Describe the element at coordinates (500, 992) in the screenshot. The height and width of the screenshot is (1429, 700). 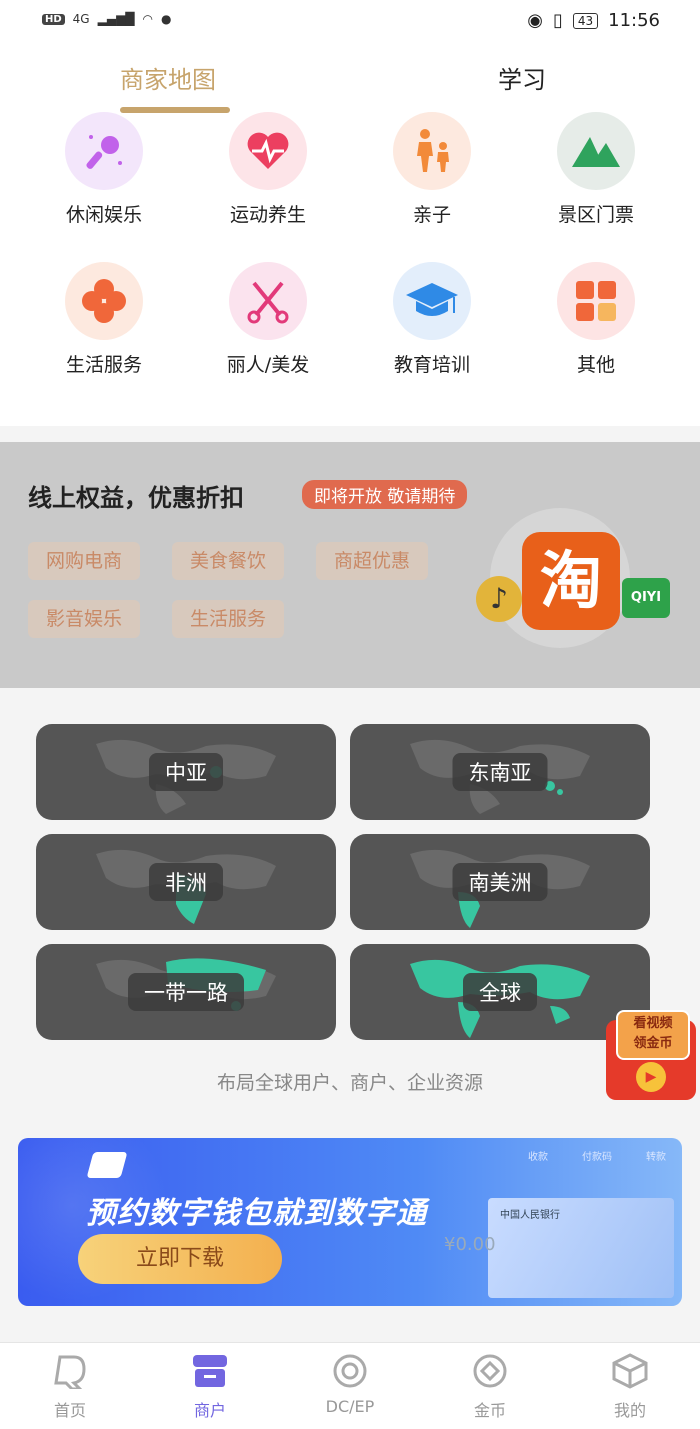
I see `region-global: 全球` at that location.